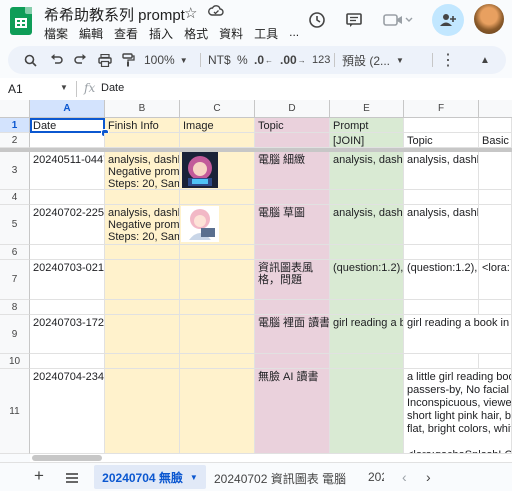  What do you see at coordinates (219, 60) in the screenshot?
I see `currency-format-button: NT$` at bounding box center [219, 60].